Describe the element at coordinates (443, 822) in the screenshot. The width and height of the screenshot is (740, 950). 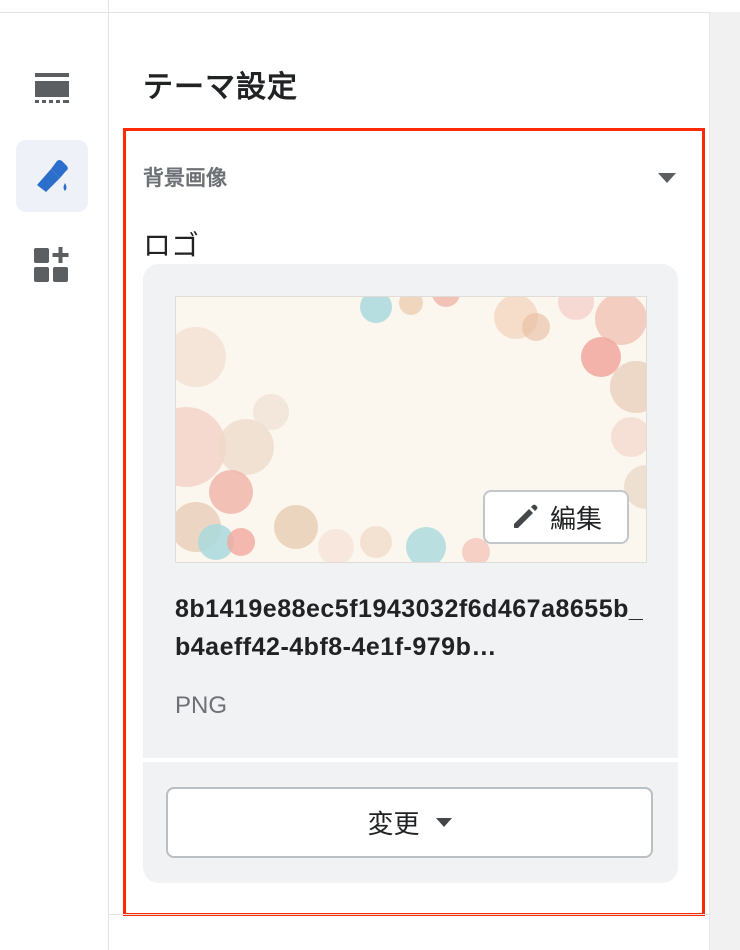
I see `caret-down-icon` at that location.